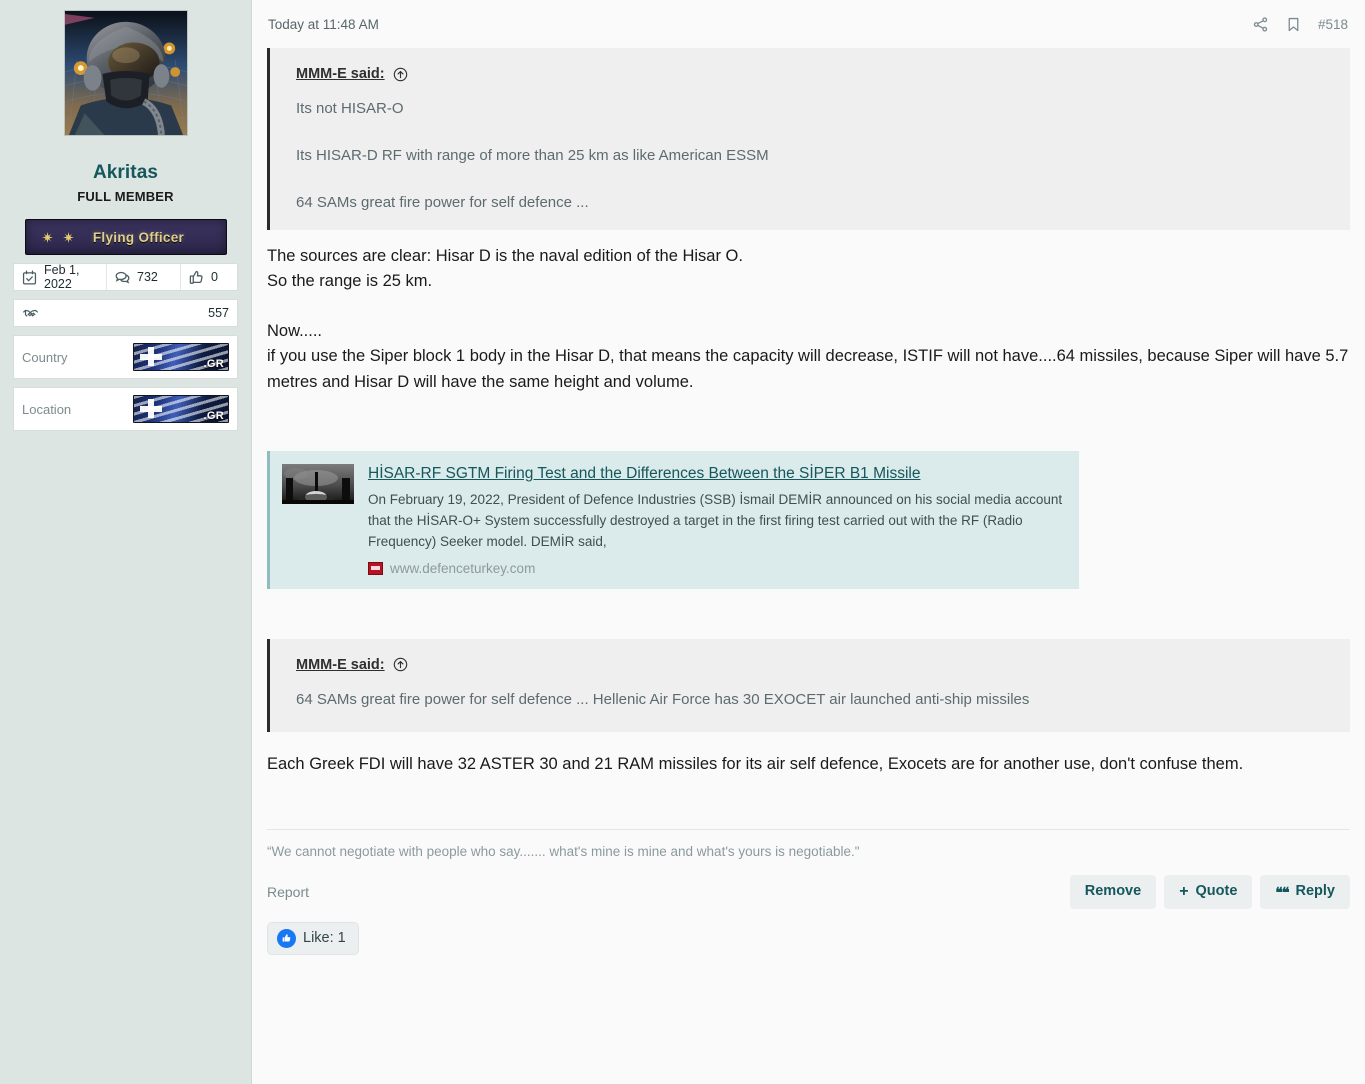 Image resolution: width=1365 pixels, height=1084 pixels. Describe the element at coordinates (350, 281) in the screenshot. I see `post-line: So the range is 25 km.` at that location.